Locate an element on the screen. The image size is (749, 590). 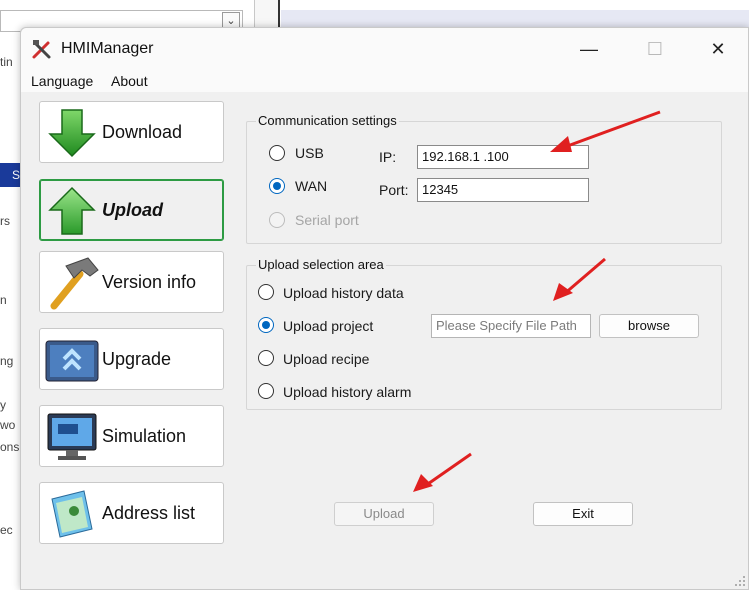
menu-about: About is located at coordinates (129, 81).